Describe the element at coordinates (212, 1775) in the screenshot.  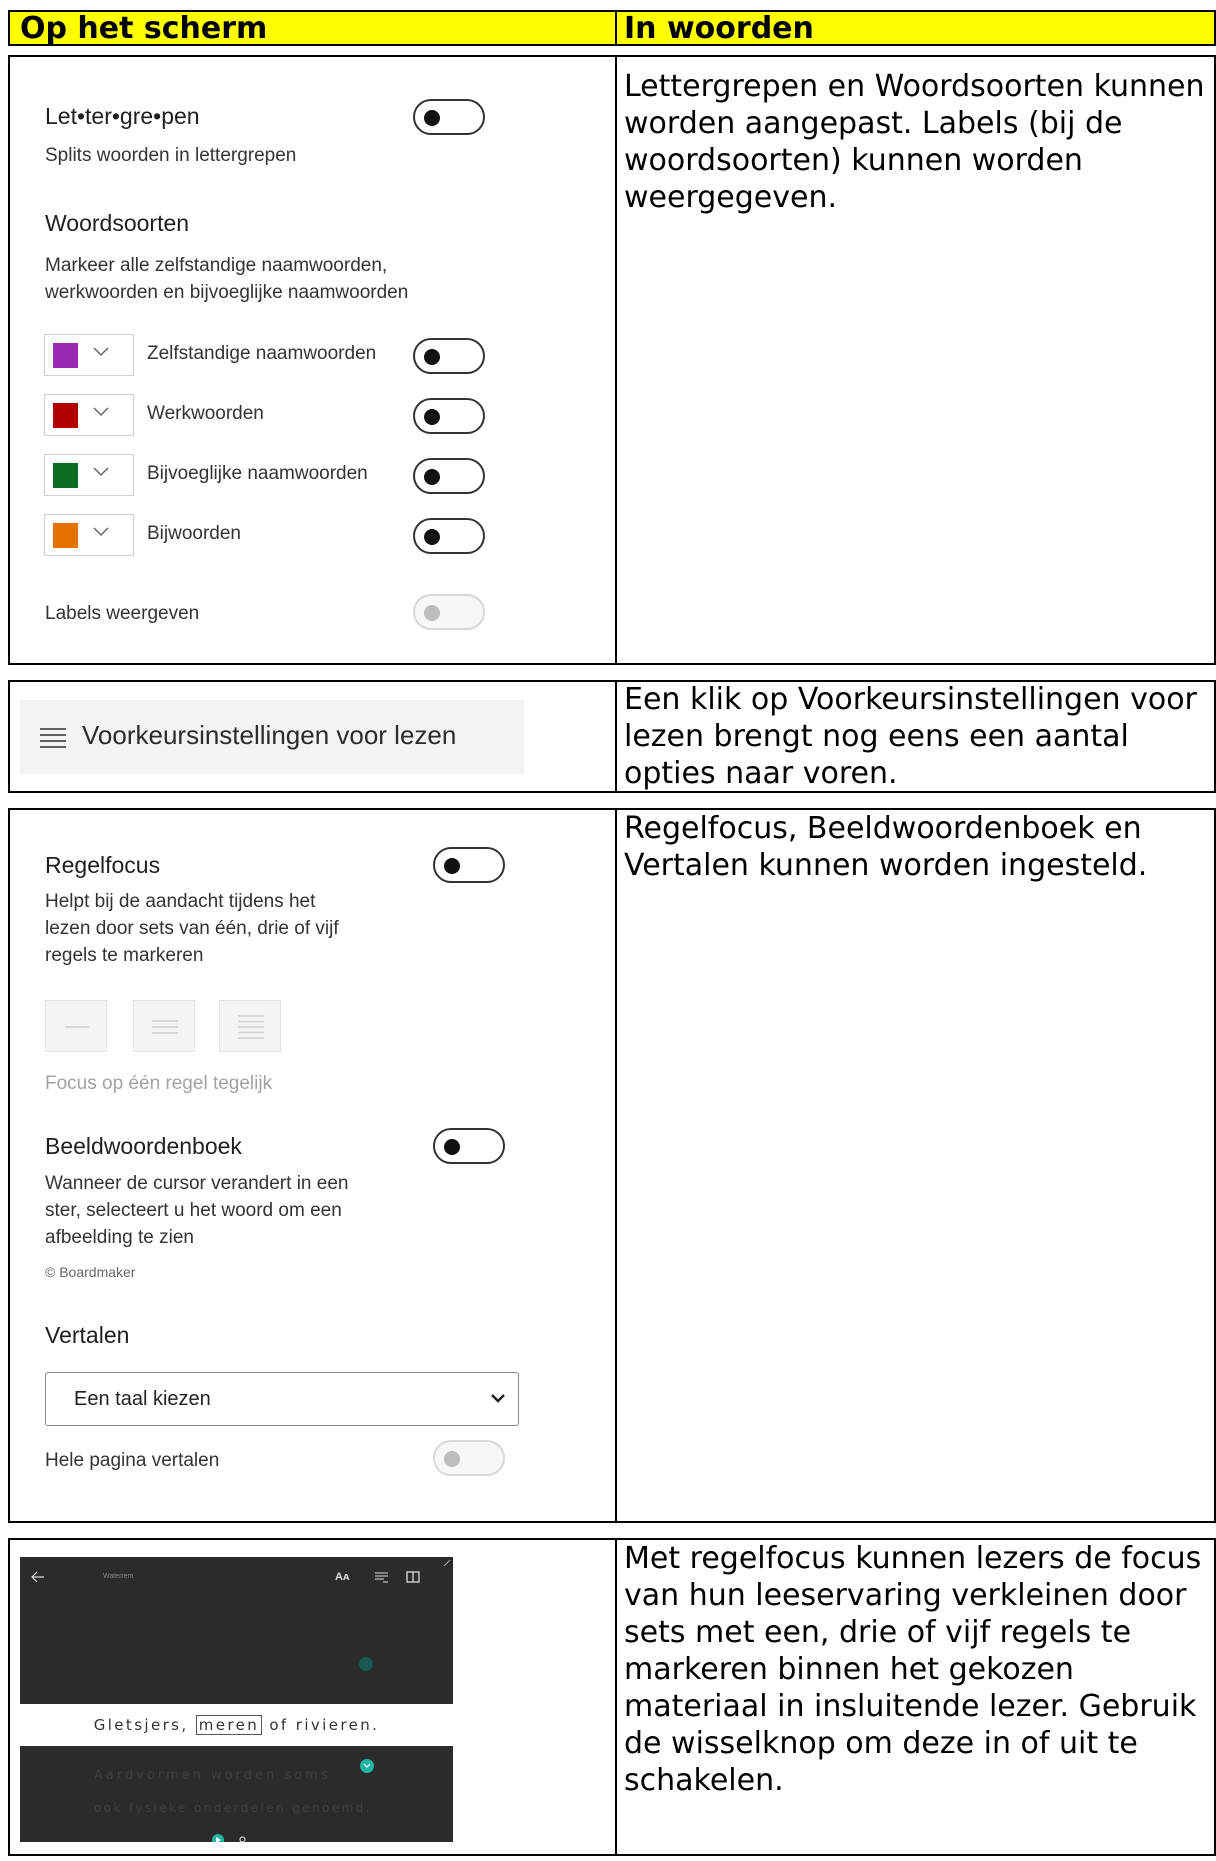
I see `dimmed-line-1: Aardvormen worden soms` at that location.